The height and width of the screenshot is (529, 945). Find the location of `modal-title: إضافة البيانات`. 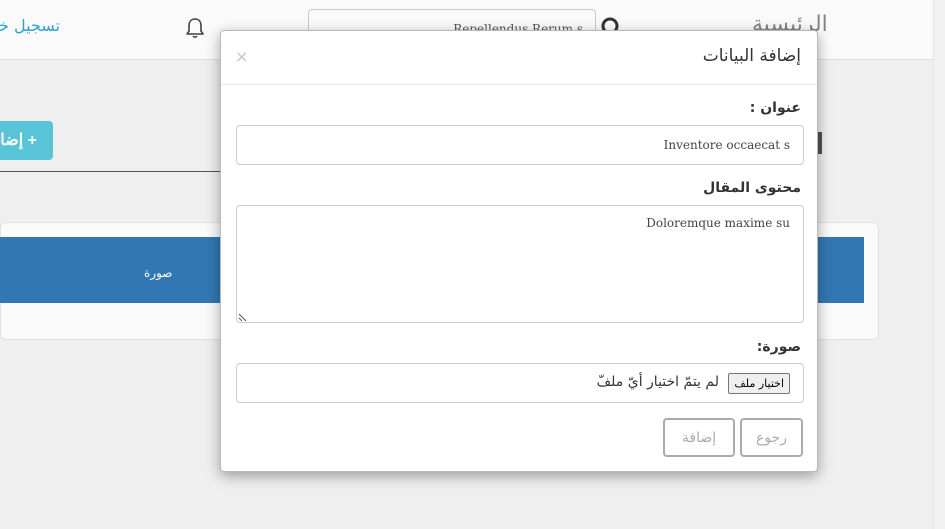

modal-title: إضافة البيانات is located at coordinates (751, 56).